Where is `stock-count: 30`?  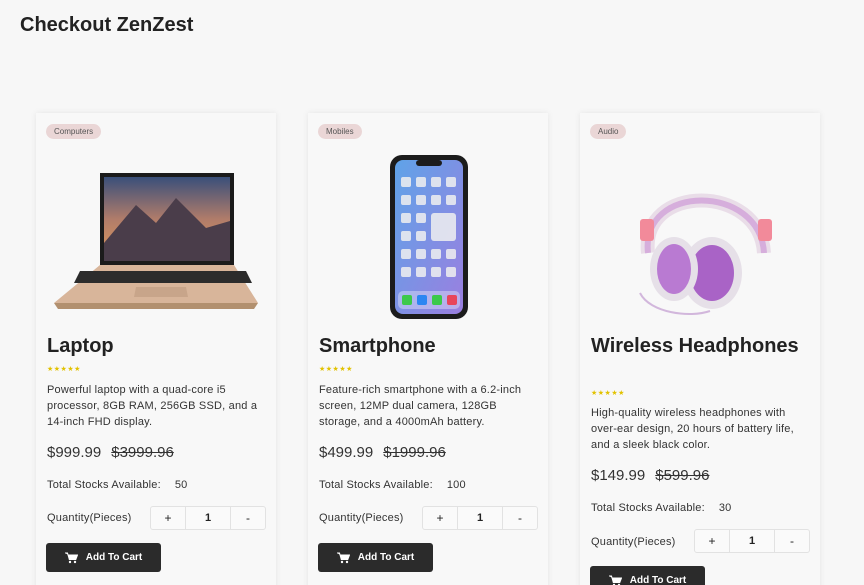 stock-count: 30 is located at coordinates (725, 508).